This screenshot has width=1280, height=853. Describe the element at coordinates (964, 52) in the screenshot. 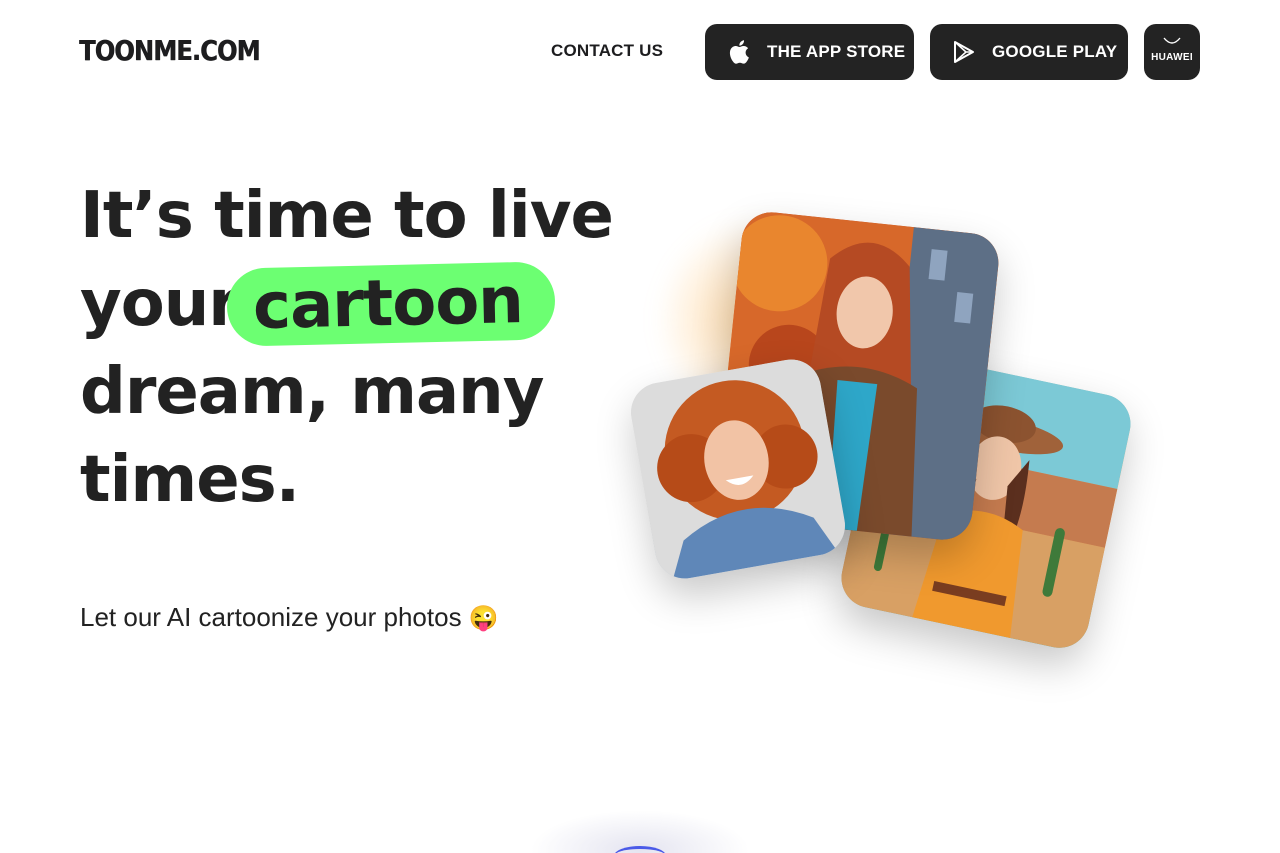

I see `google-play-icon` at that location.